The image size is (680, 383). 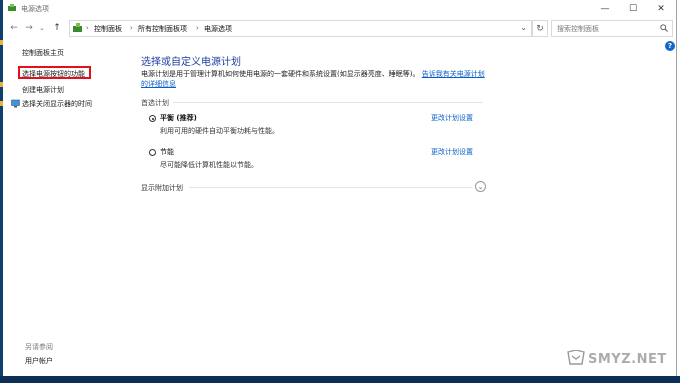 I want to click on minimize-button: —, so click(x=605, y=8).